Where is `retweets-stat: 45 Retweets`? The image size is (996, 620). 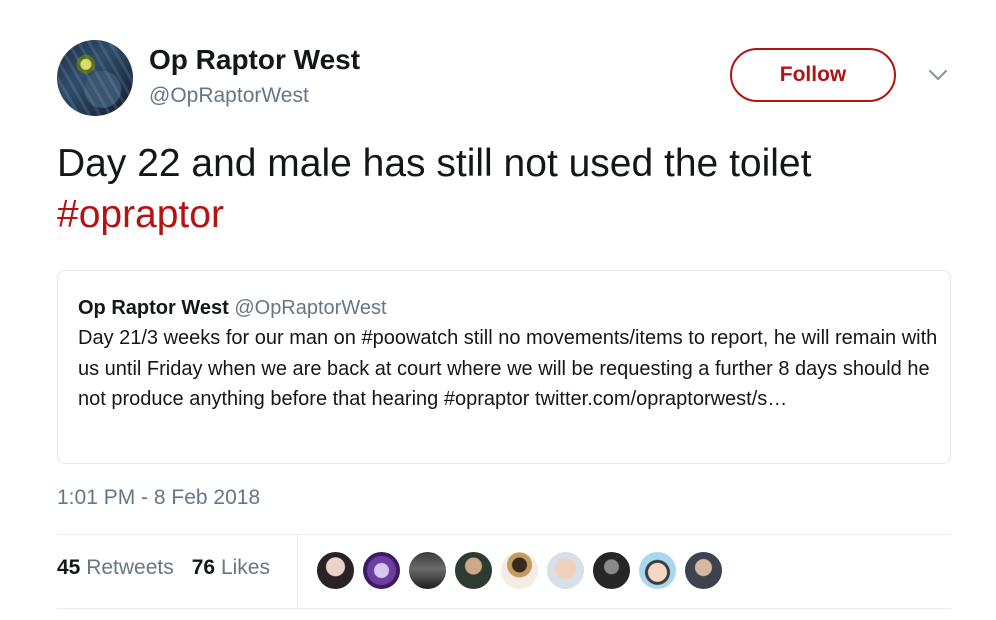 retweets-stat: 45 Retweets is located at coordinates (115, 568).